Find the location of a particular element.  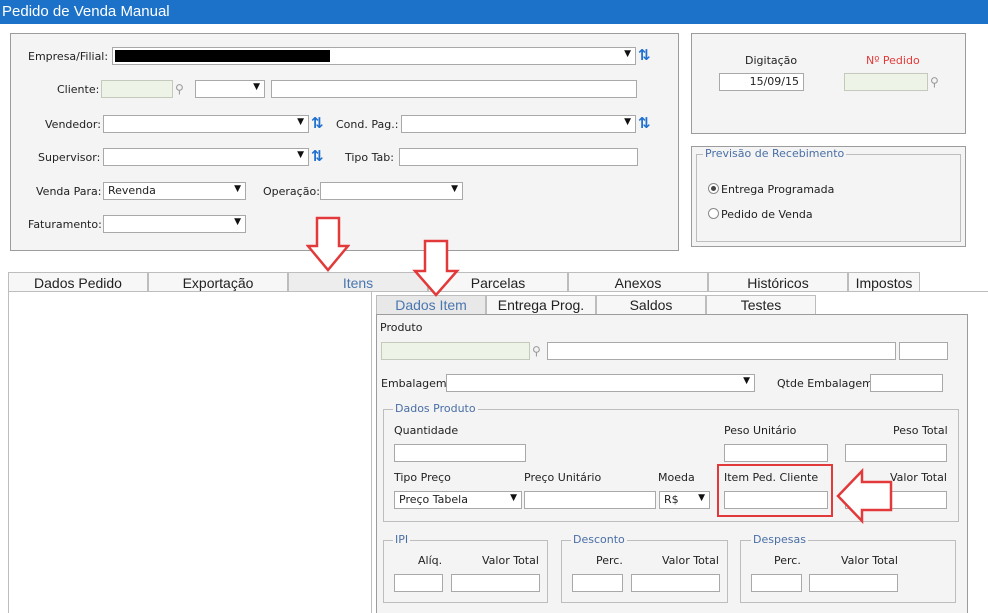

window-title: Pedido de Venda Manual is located at coordinates (494, 12).